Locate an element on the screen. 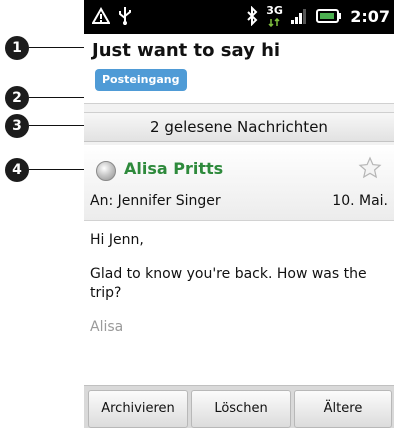 Image resolution: width=394 pixels, height=428 pixels. callout-number: 2 is located at coordinates (17, 98).